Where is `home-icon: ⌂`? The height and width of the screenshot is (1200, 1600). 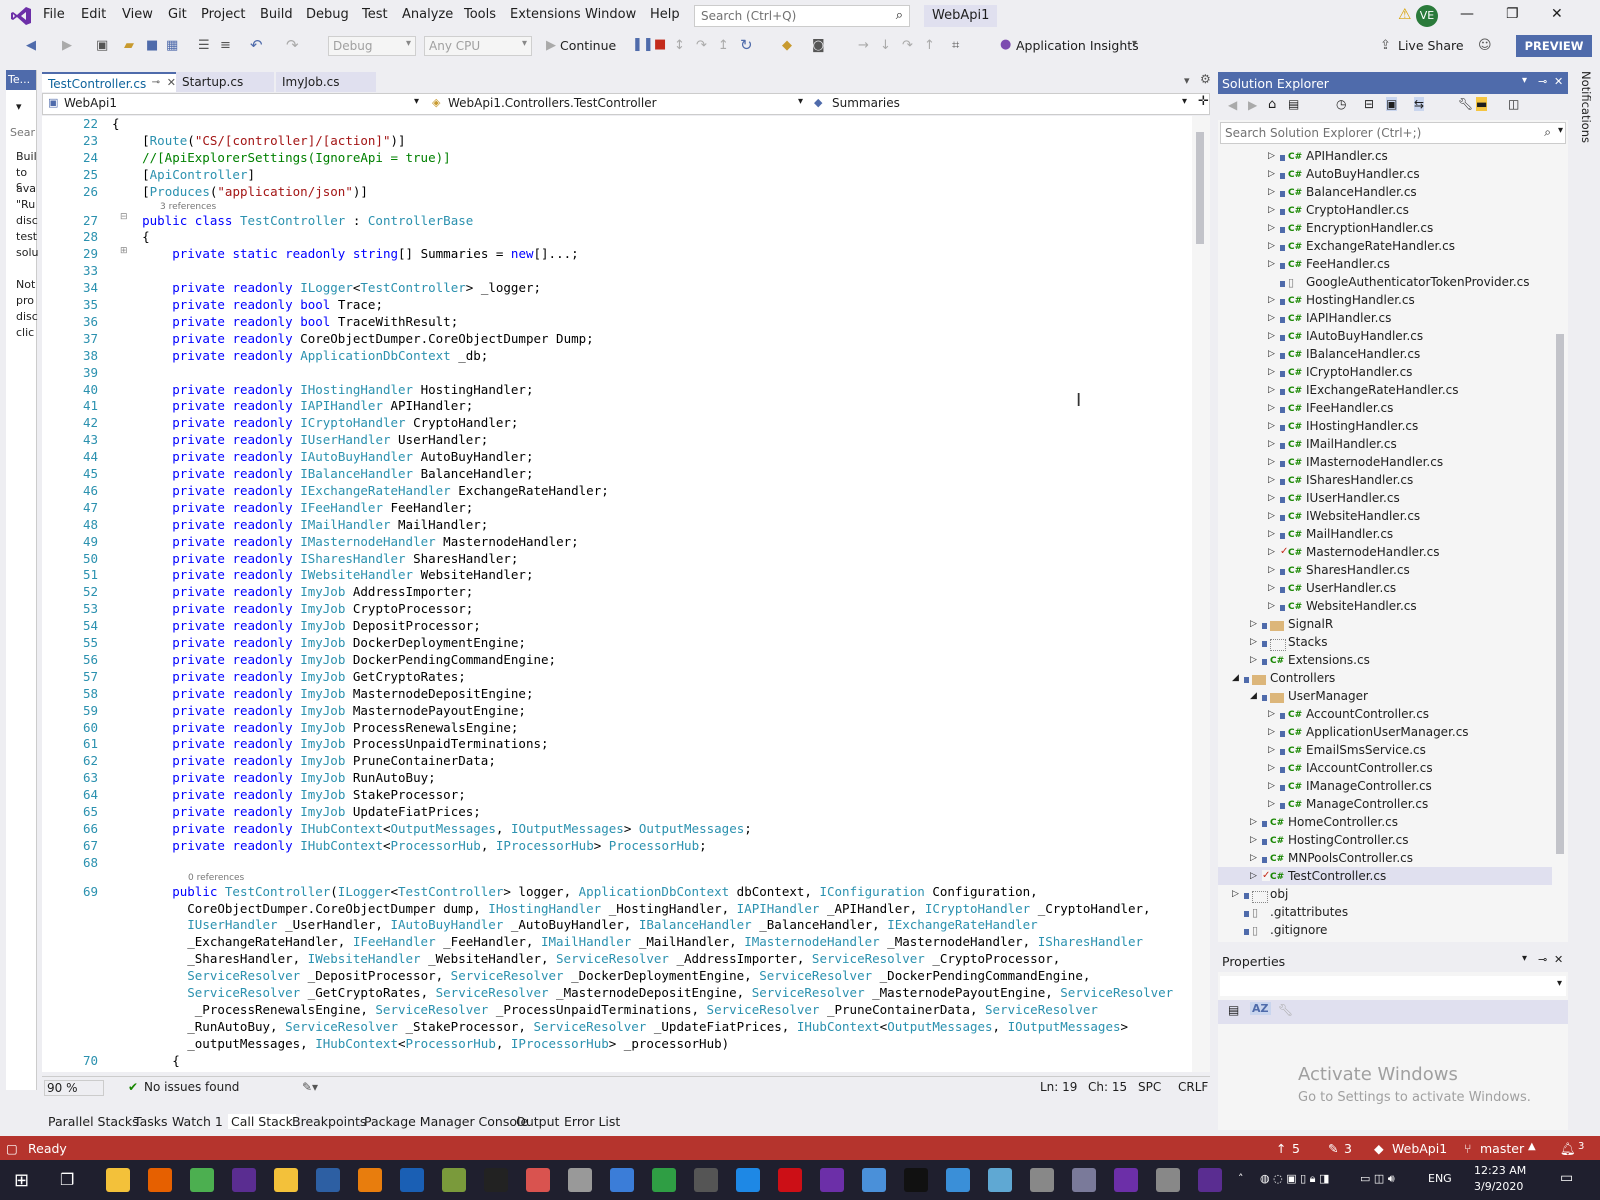 home-icon: ⌂ is located at coordinates (1272, 104).